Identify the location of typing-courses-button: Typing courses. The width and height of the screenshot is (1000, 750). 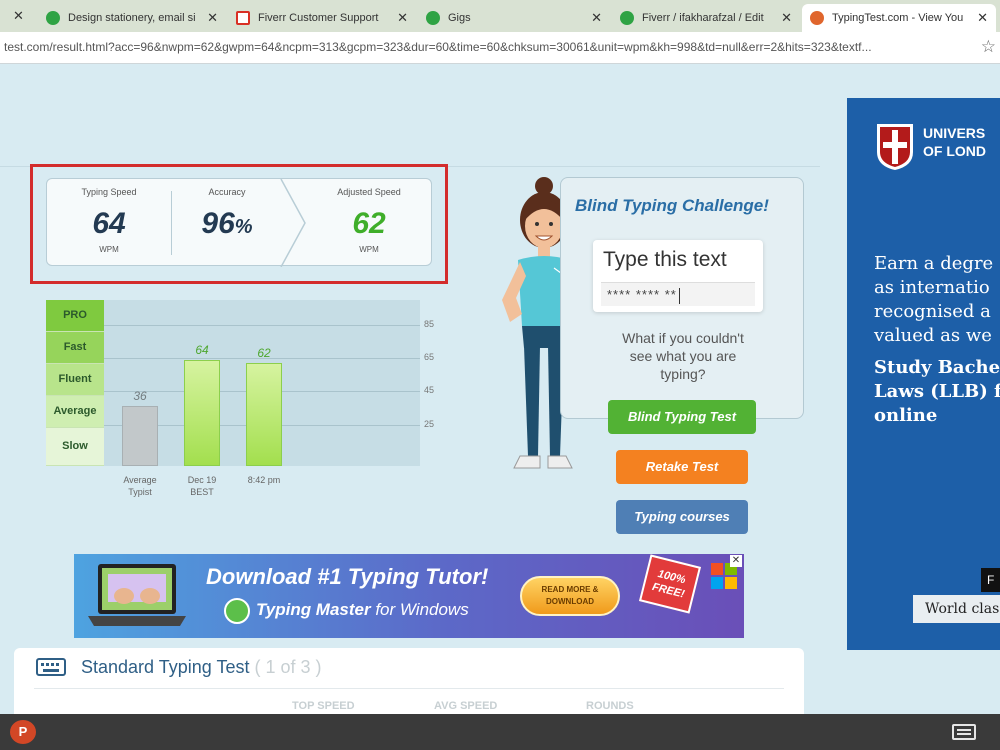
(682, 517).